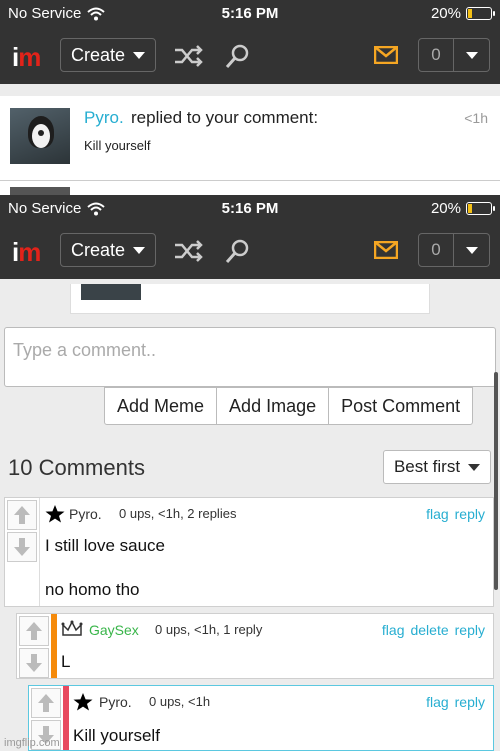 The width and height of the screenshot is (500, 751). I want to click on delete-link: delete, so click(429, 630).